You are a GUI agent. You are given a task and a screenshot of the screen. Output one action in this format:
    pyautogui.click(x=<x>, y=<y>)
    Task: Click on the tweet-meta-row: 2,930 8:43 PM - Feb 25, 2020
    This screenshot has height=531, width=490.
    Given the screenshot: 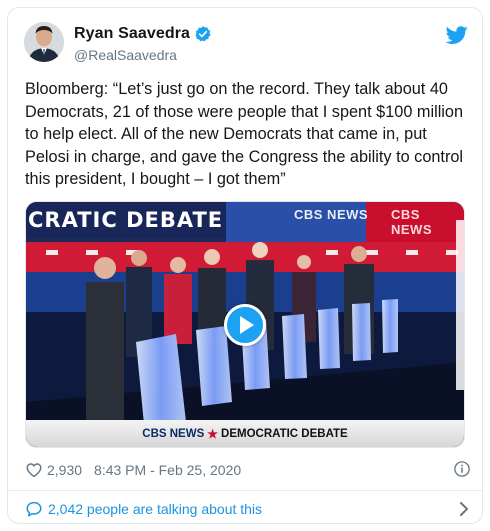 What is the action you would take?
    pyautogui.click(x=248, y=470)
    